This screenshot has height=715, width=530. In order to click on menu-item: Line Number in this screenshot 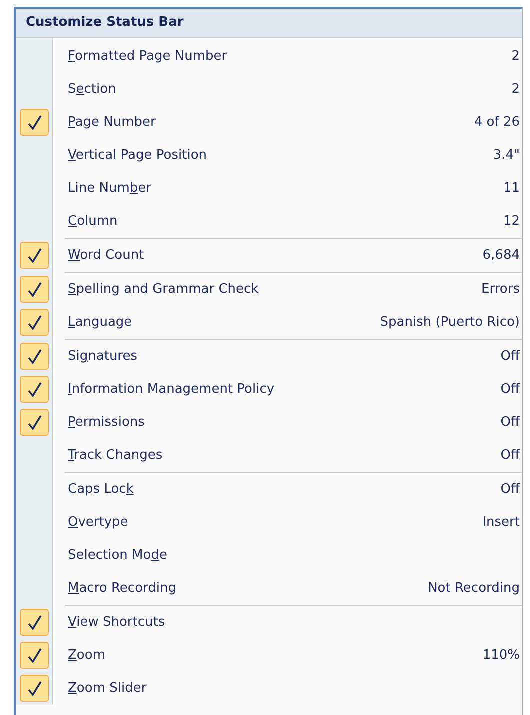, I will do `click(286, 188)`.